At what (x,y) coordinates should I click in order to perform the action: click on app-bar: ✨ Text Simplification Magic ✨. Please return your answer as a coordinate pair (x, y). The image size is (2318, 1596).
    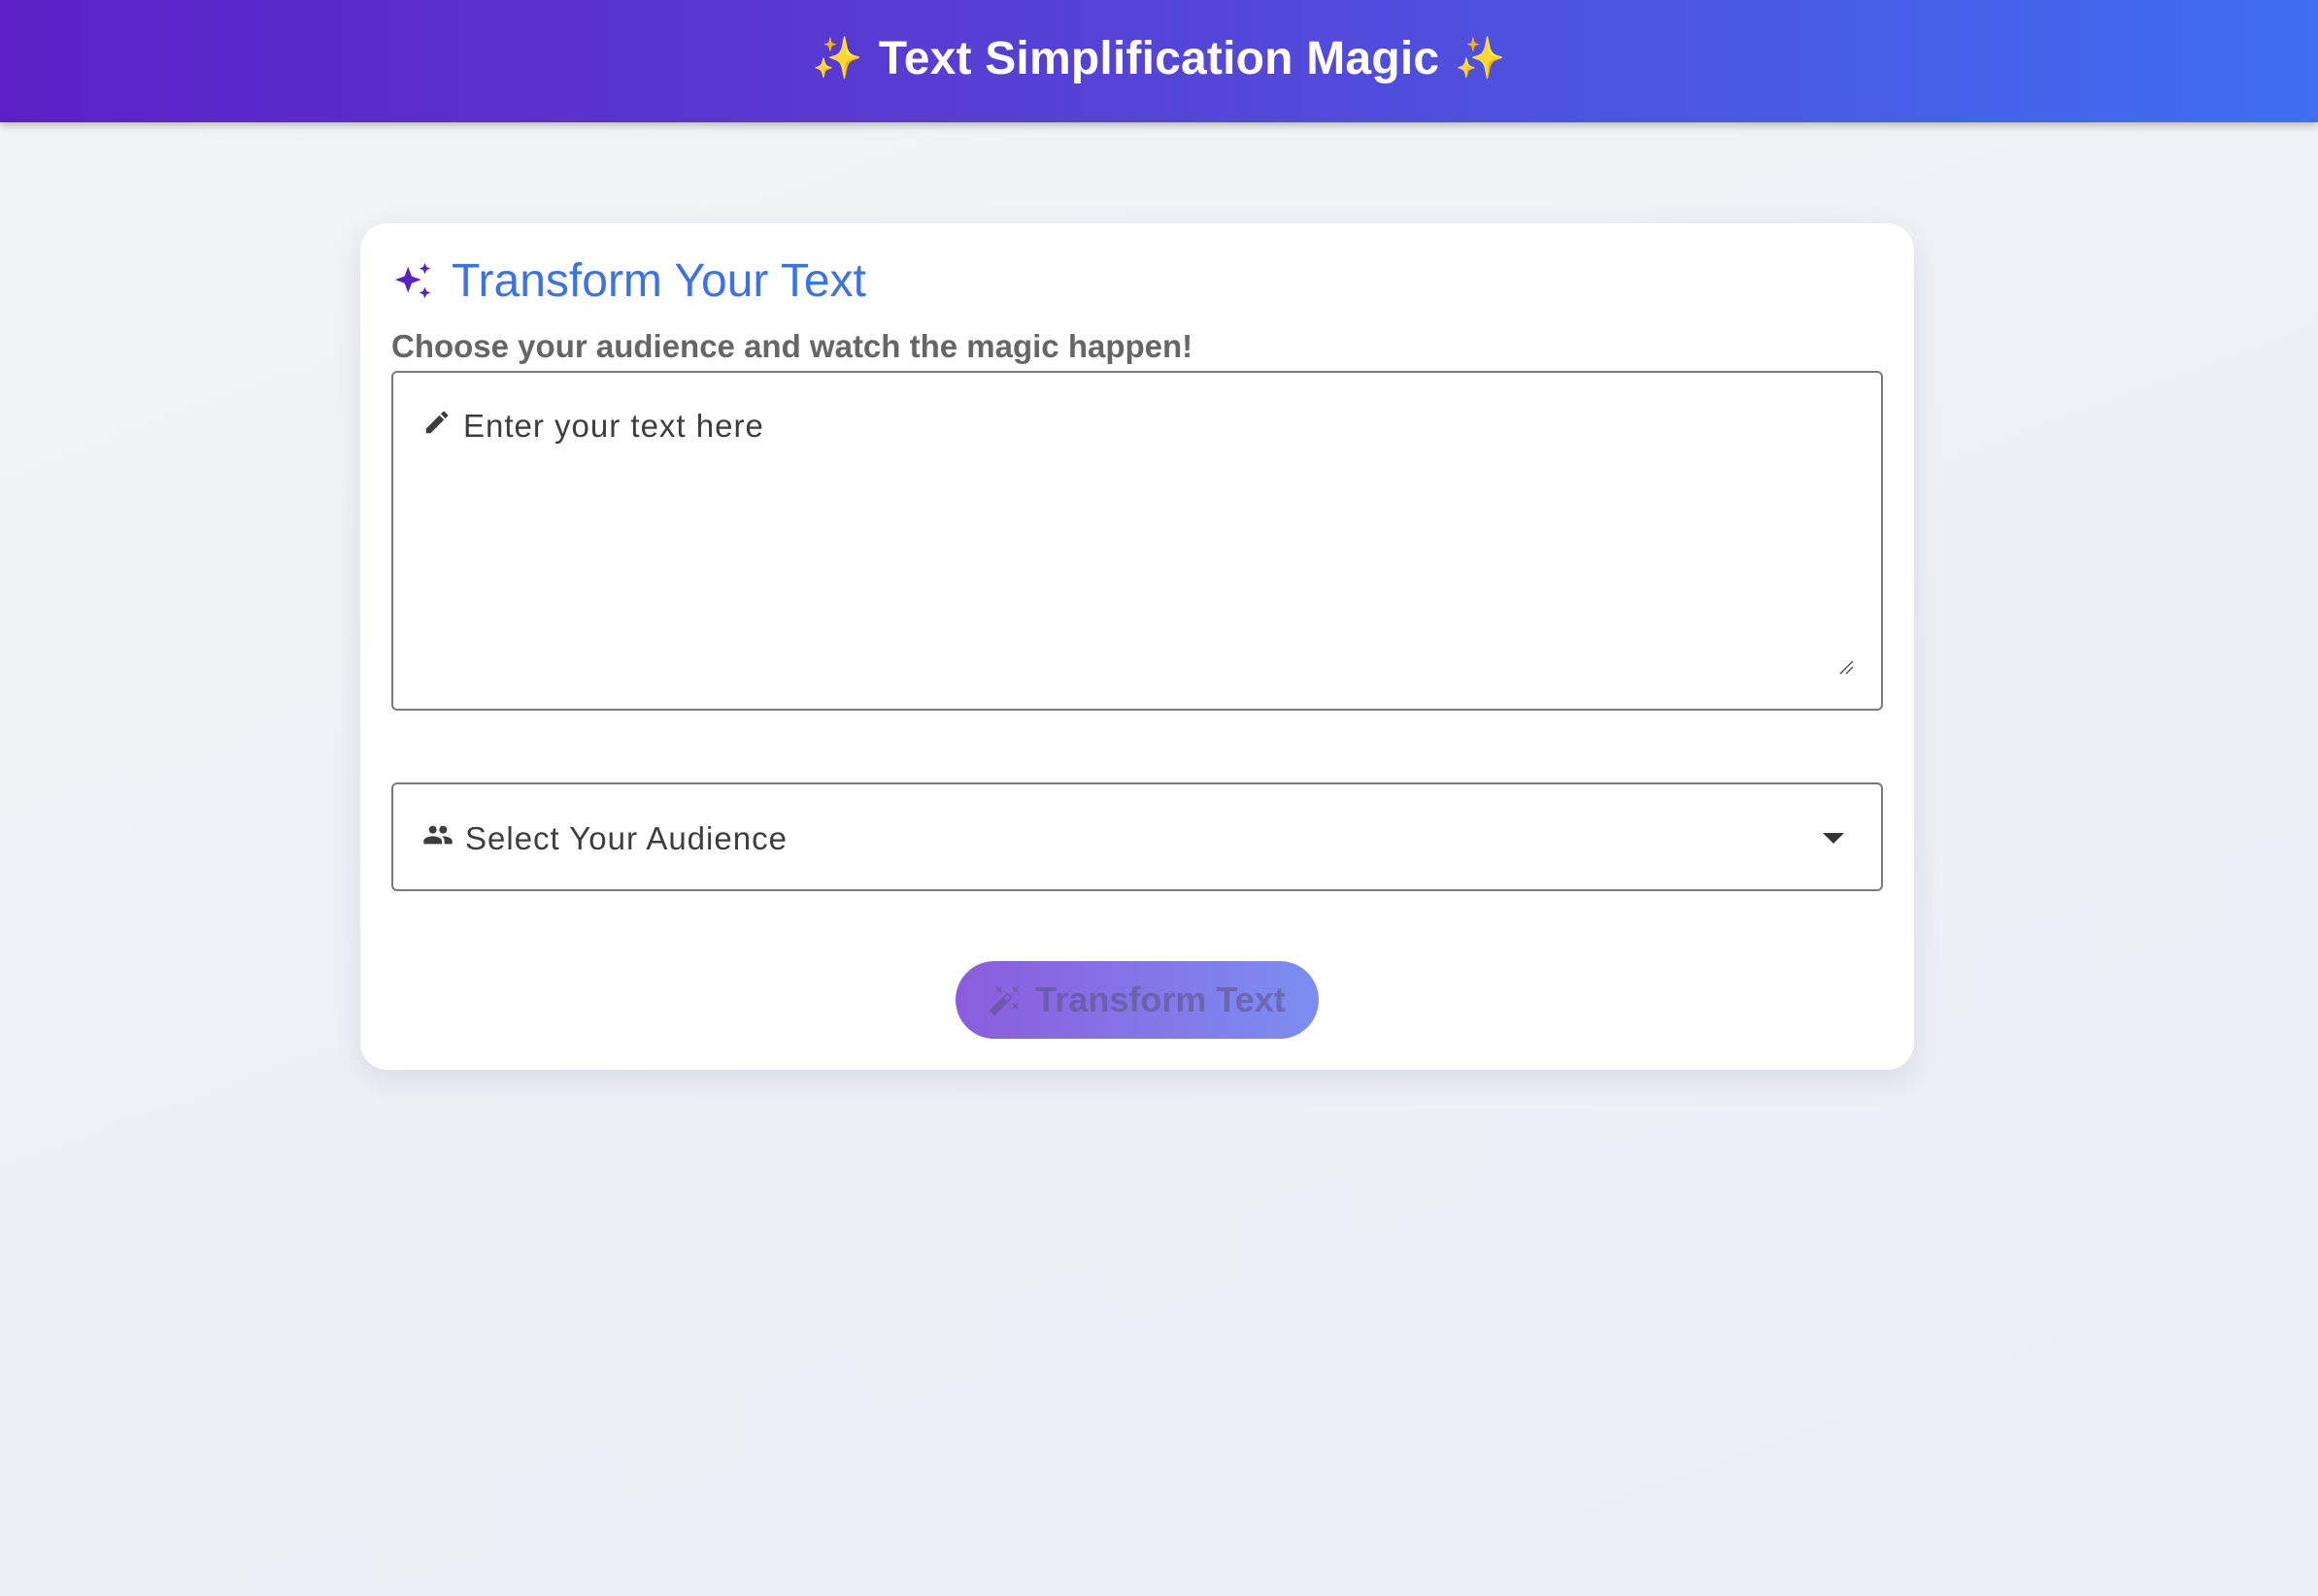
    Looking at the image, I should click on (1159, 61).